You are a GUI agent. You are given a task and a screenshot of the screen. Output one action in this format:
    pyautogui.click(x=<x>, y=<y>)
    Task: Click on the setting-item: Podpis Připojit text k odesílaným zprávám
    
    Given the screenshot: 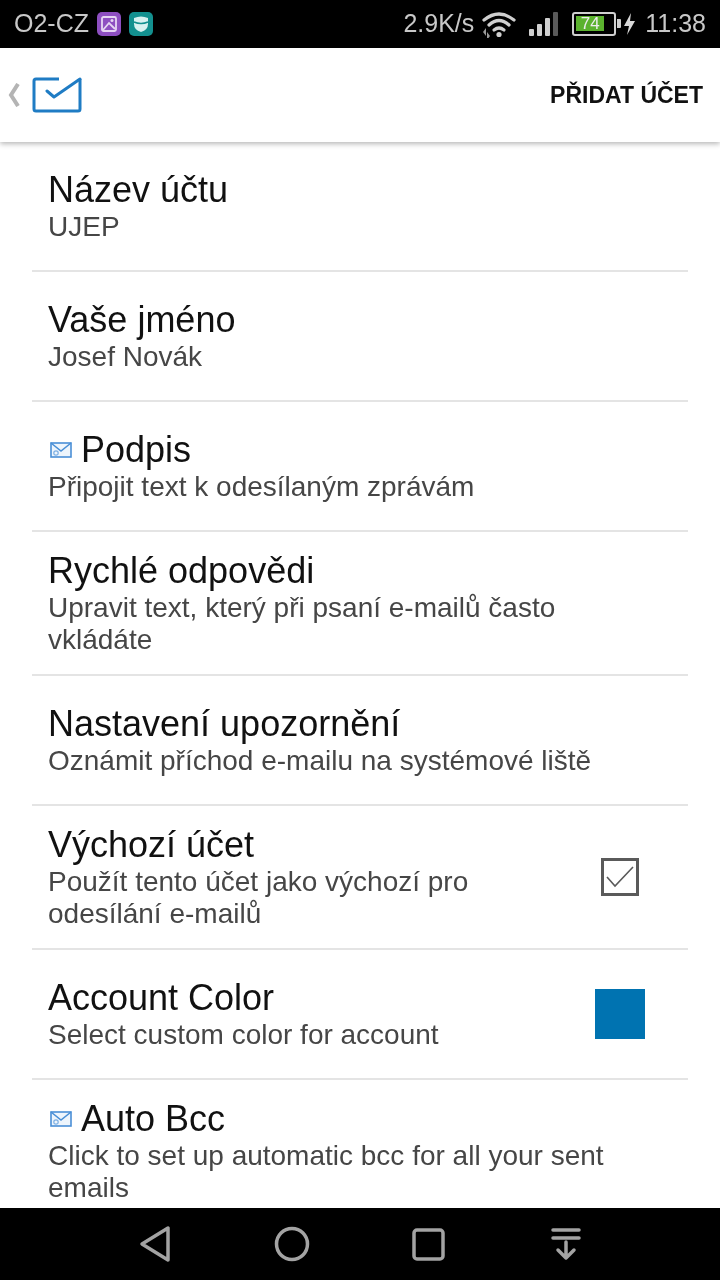 What is the action you would take?
    pyautogui.click(x=360, y=467)
    